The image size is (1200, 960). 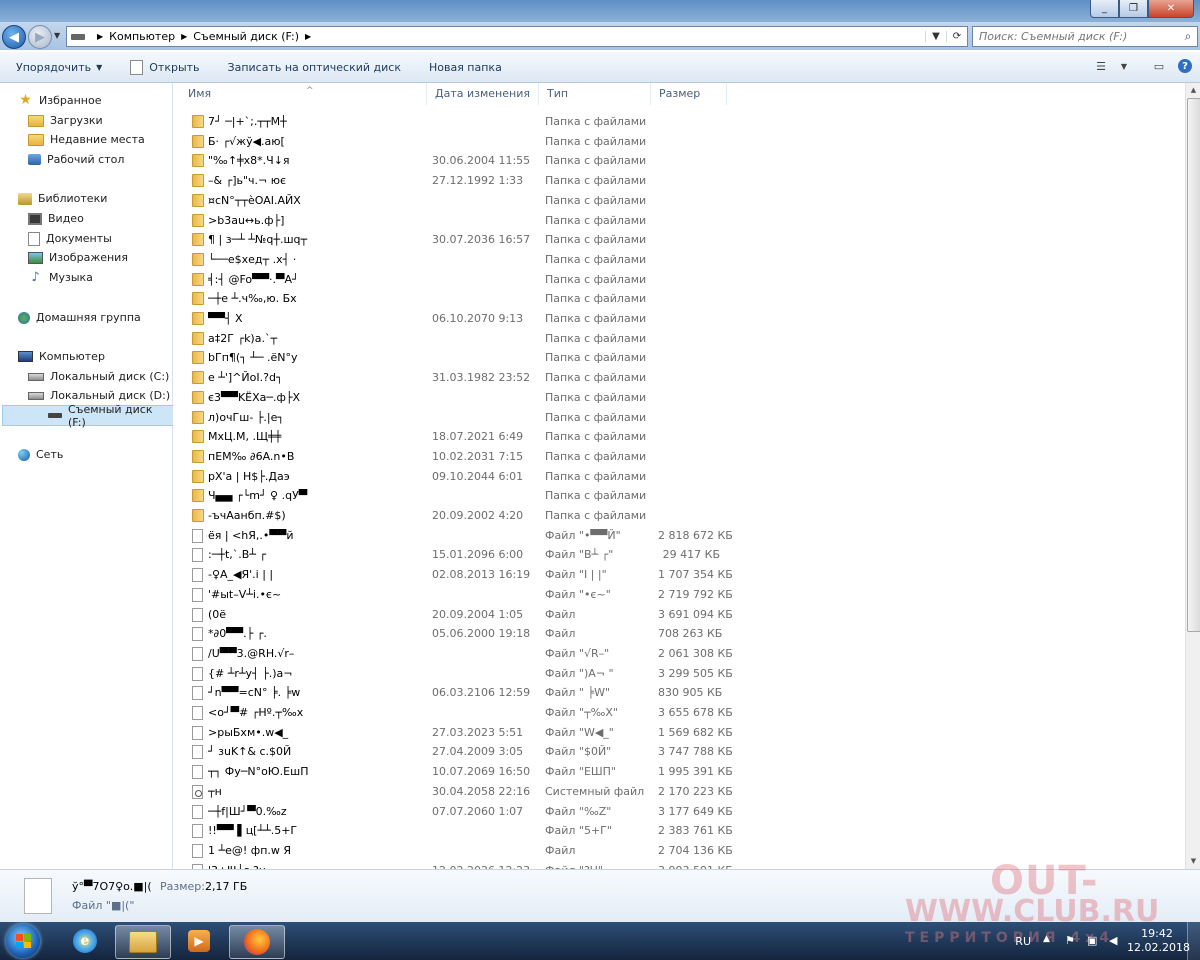 I want to click on folder-row: л)очГш- ├.|е┐ Папка с файлами, so click(x=458, y=417).